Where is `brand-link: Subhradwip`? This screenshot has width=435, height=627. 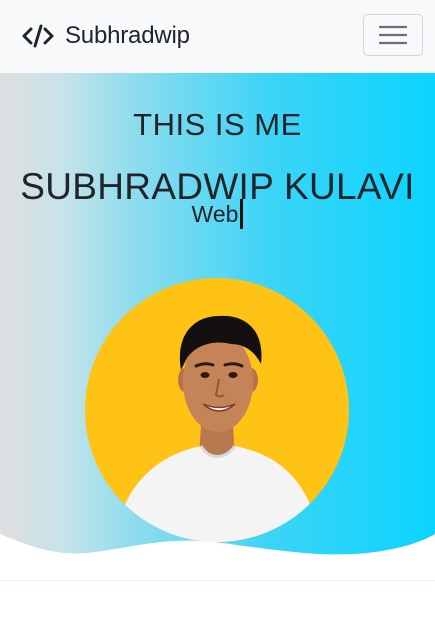
brand-link: Subhradwip is located at coordinates (106, 36).